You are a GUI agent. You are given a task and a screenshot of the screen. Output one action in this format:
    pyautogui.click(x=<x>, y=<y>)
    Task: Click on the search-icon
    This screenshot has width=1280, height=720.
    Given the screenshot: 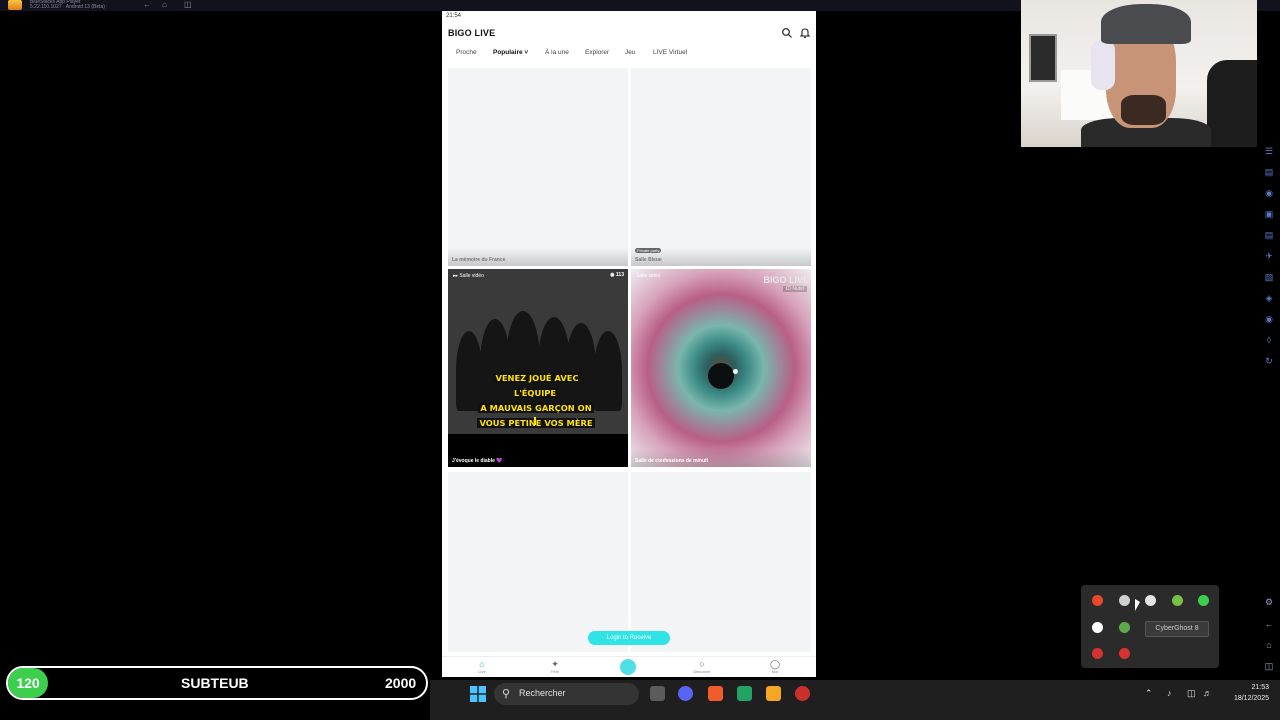 What is the action you would take?
    pyautogui.click(x=787, y=33)
    